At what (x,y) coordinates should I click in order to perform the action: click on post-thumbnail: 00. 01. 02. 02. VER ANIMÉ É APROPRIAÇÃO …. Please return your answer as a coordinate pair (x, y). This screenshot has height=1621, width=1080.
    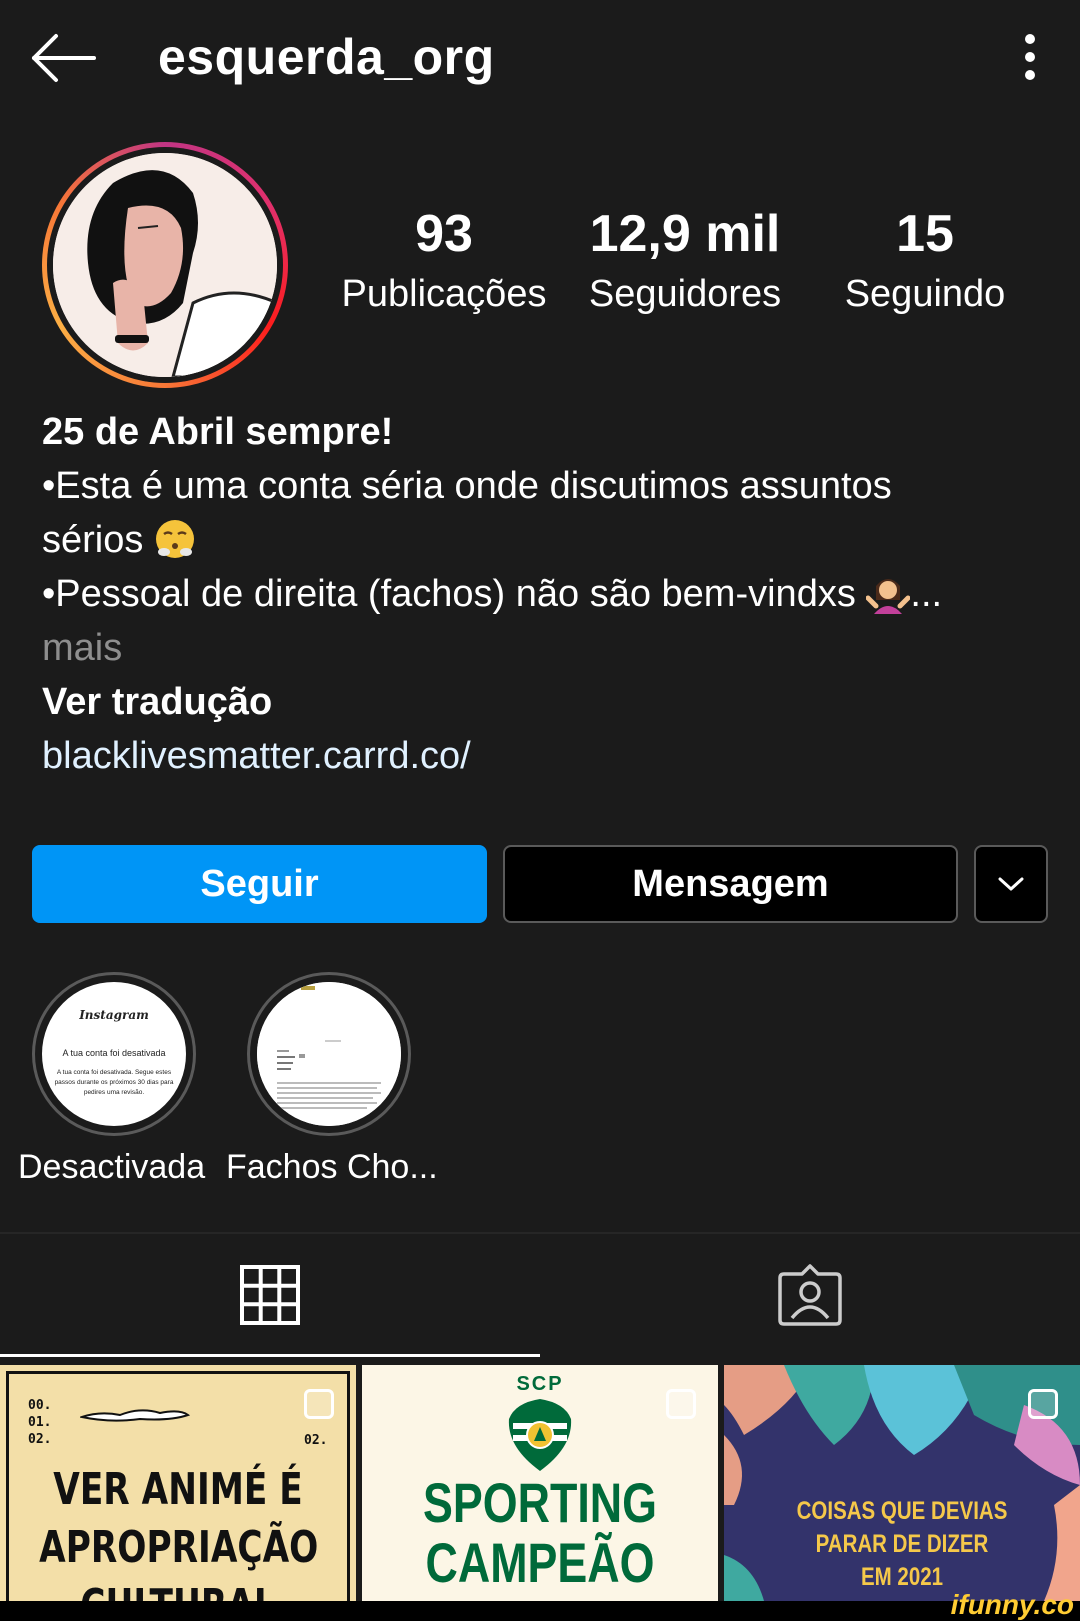
    Looking at the image, I should click on (178, 1483).